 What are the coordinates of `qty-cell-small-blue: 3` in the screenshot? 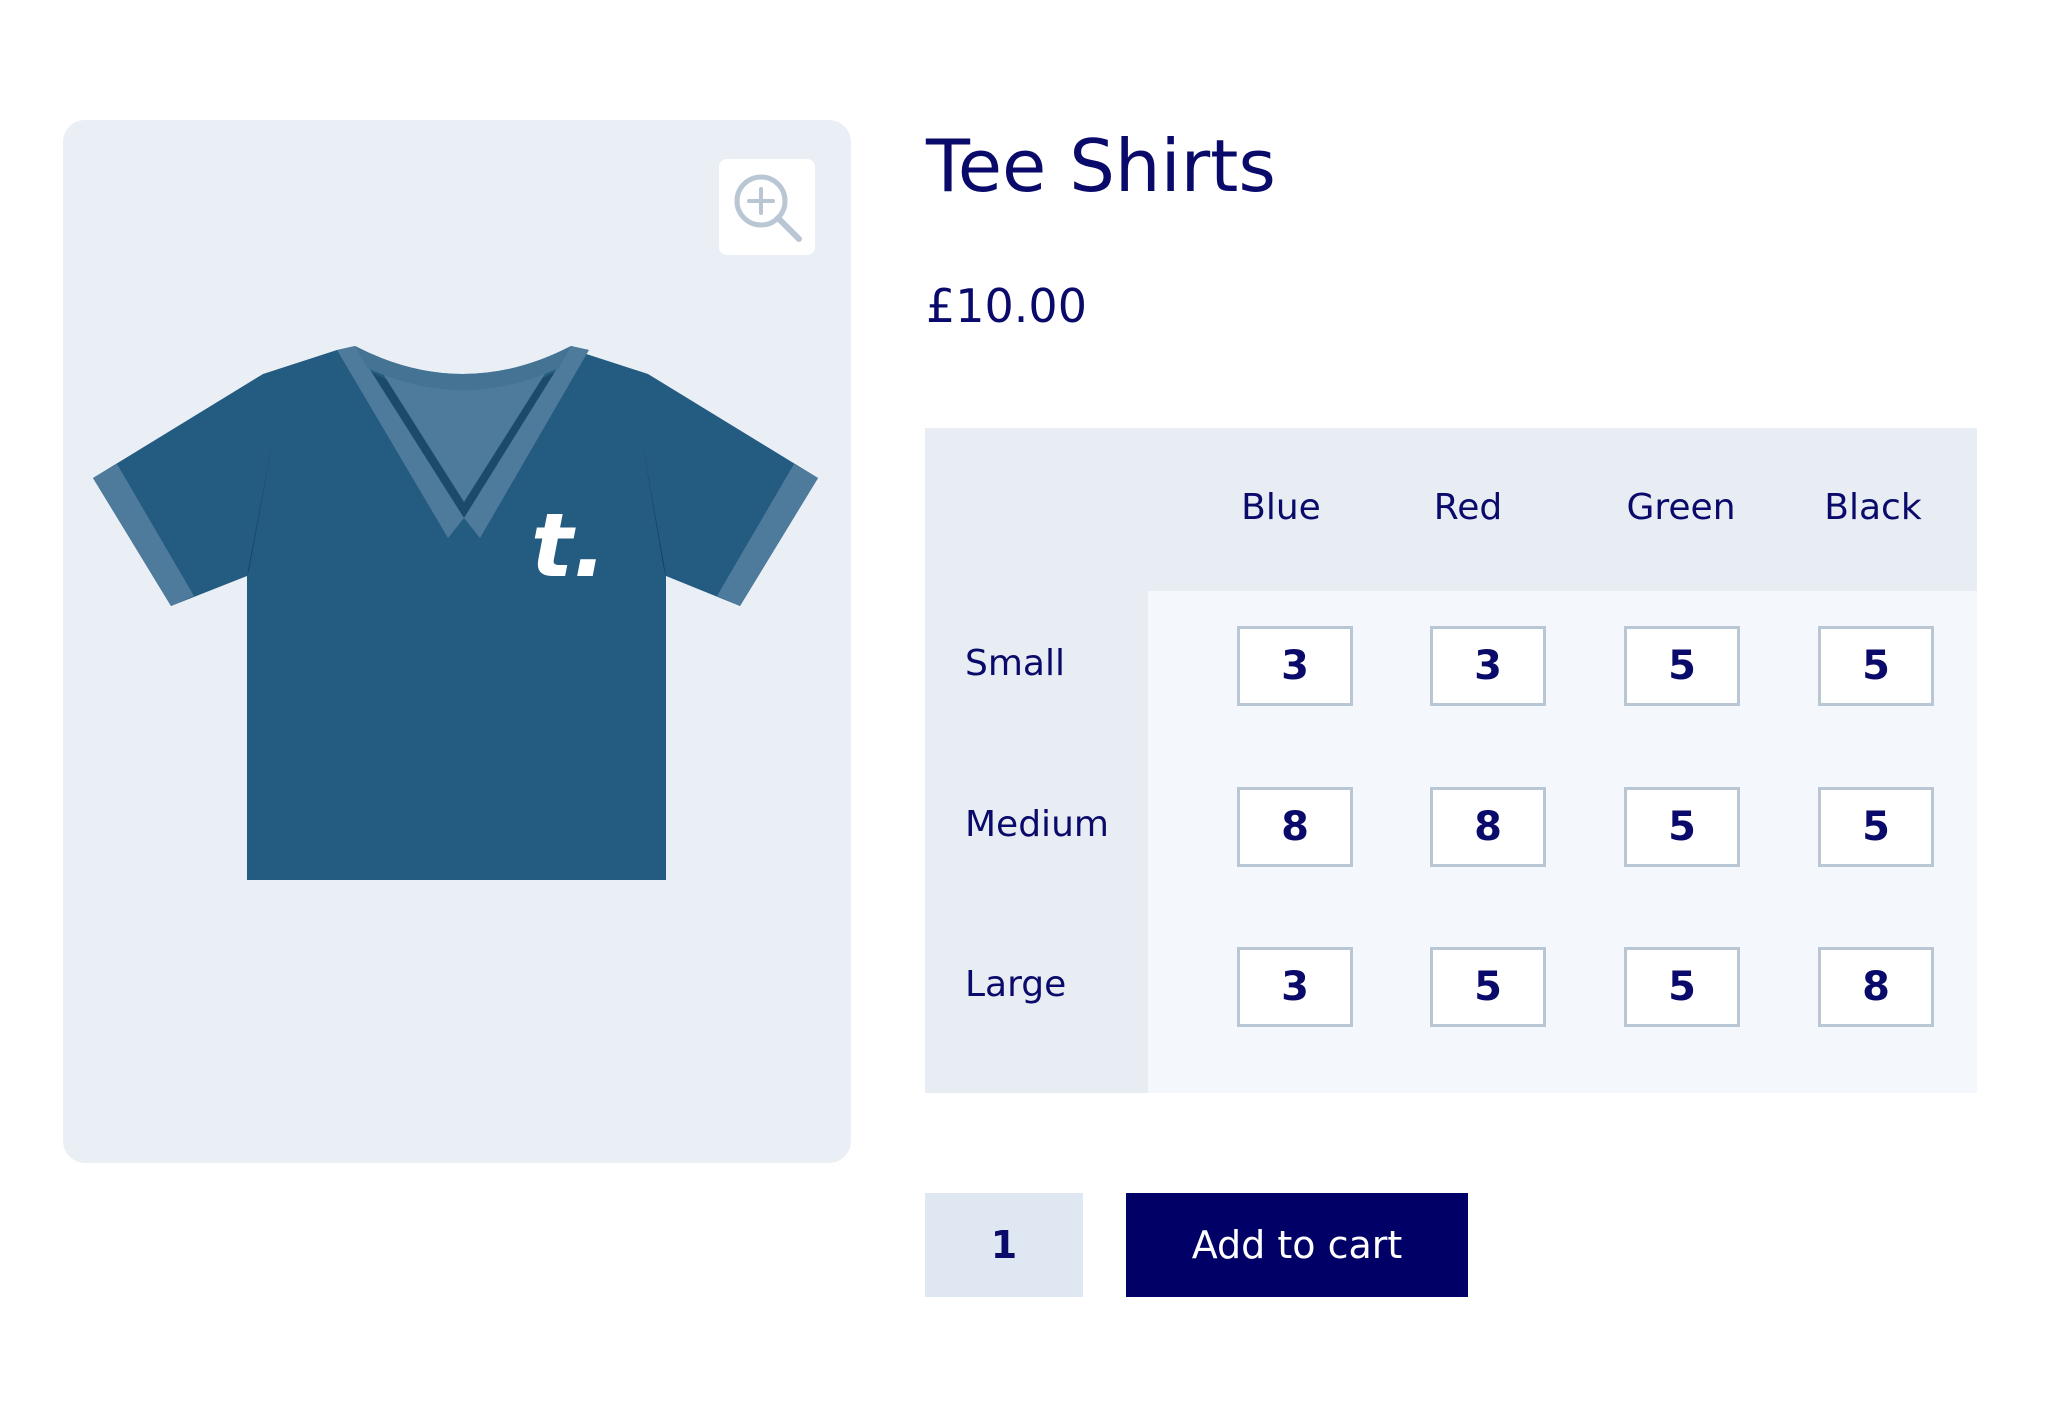 It's located at (1295, 666).